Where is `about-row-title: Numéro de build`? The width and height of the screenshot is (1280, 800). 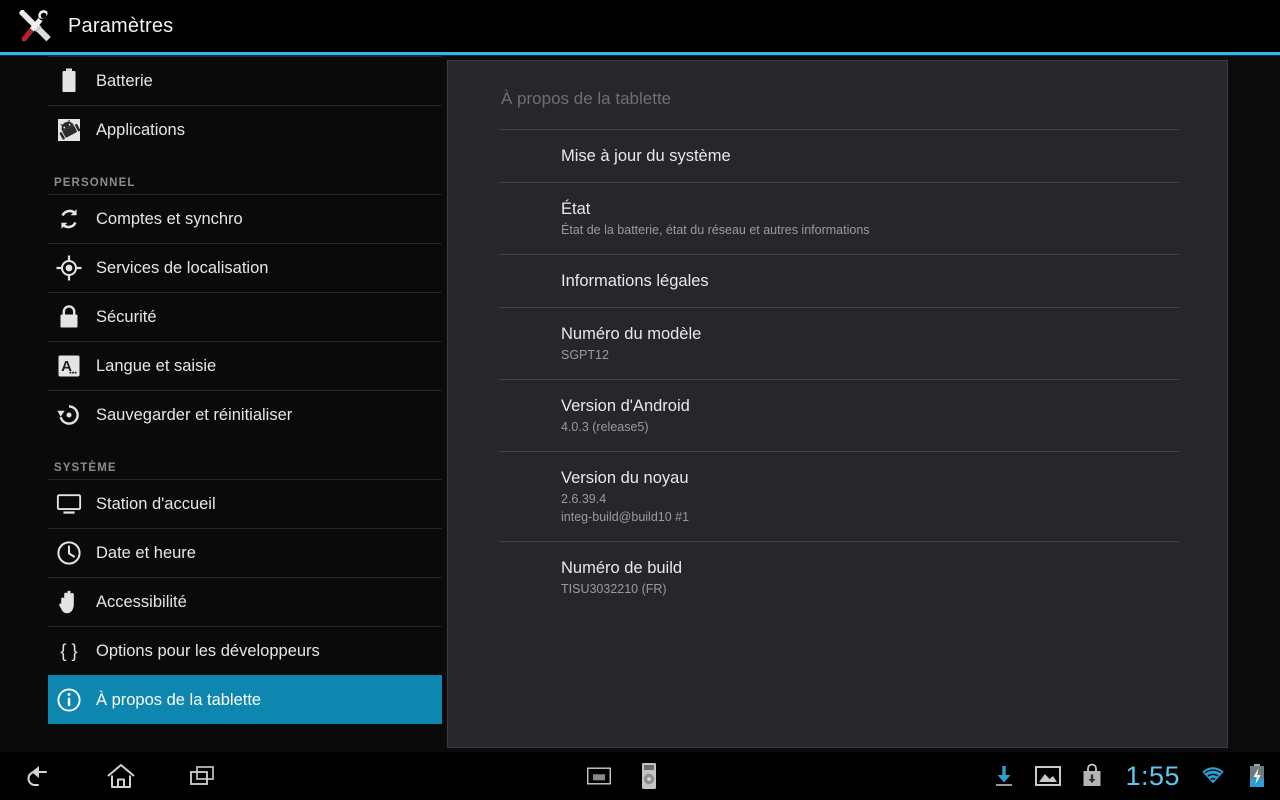 about-row-title: Numéro de build is located at coordinates (622, 568).